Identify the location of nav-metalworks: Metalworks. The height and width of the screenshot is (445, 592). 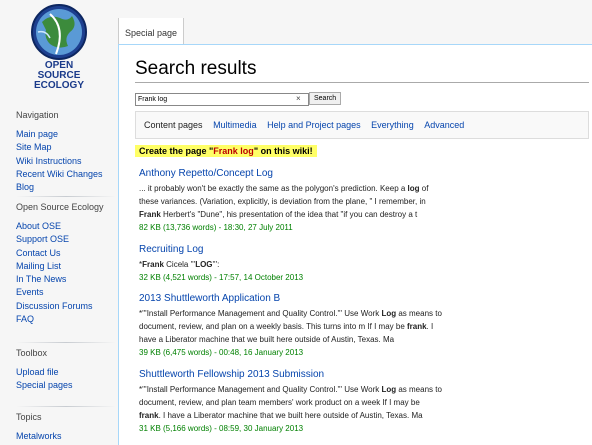
(39, 436).